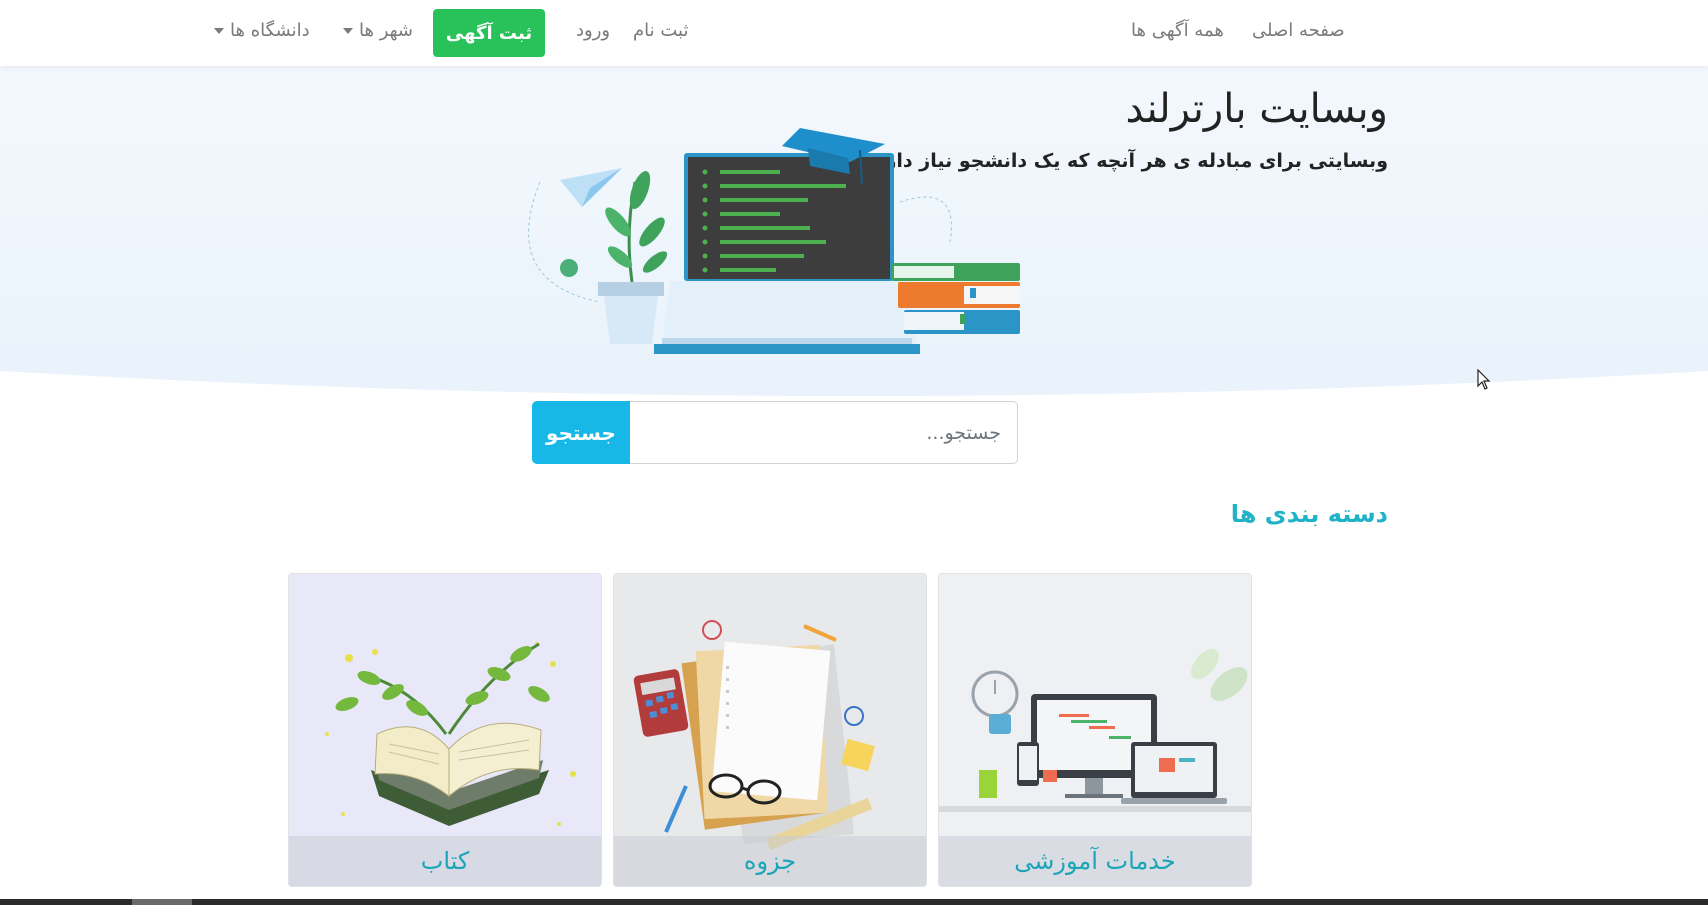 The height and width of the screenshot is (905, 1708). I want to click on category-card-education: خدمات آموزشی, so click(1095, 730).